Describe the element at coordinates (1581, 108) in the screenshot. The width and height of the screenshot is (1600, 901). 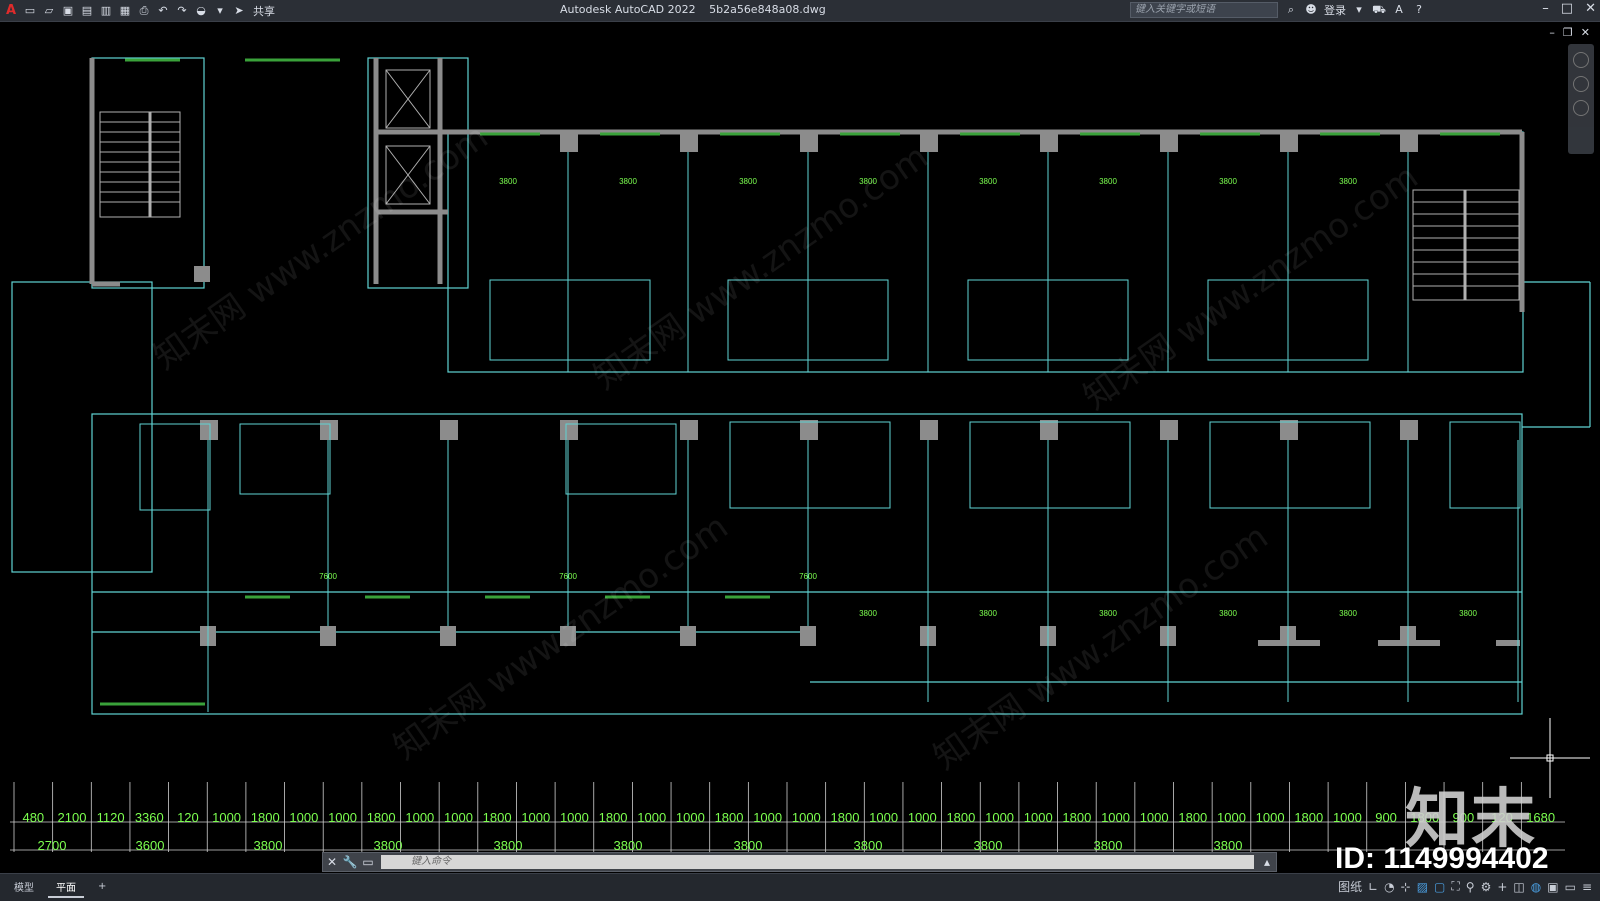
I see `zoom-icon` at that location.